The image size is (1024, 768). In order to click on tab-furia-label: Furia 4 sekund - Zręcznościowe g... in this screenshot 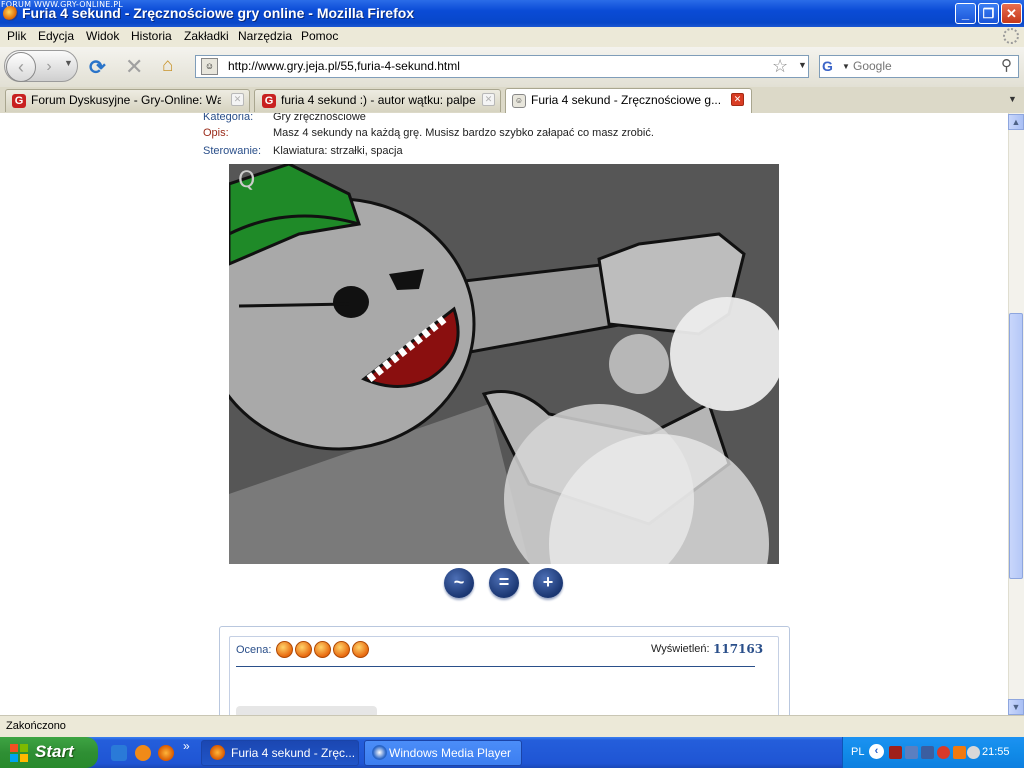, I will do `click(631, 100)`.